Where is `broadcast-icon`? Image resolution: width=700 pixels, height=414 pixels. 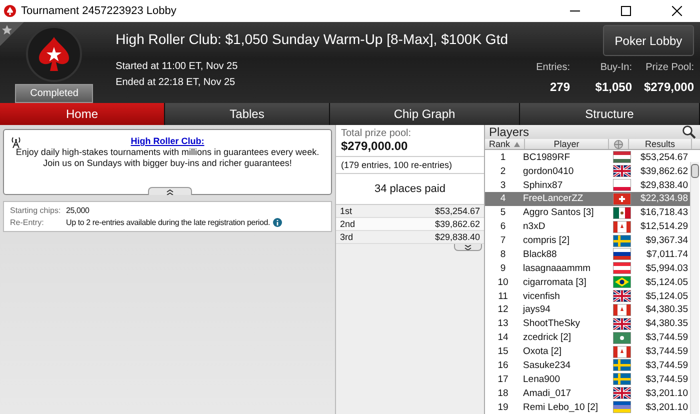 broadcast-icon is located at coordinates (16, 142).